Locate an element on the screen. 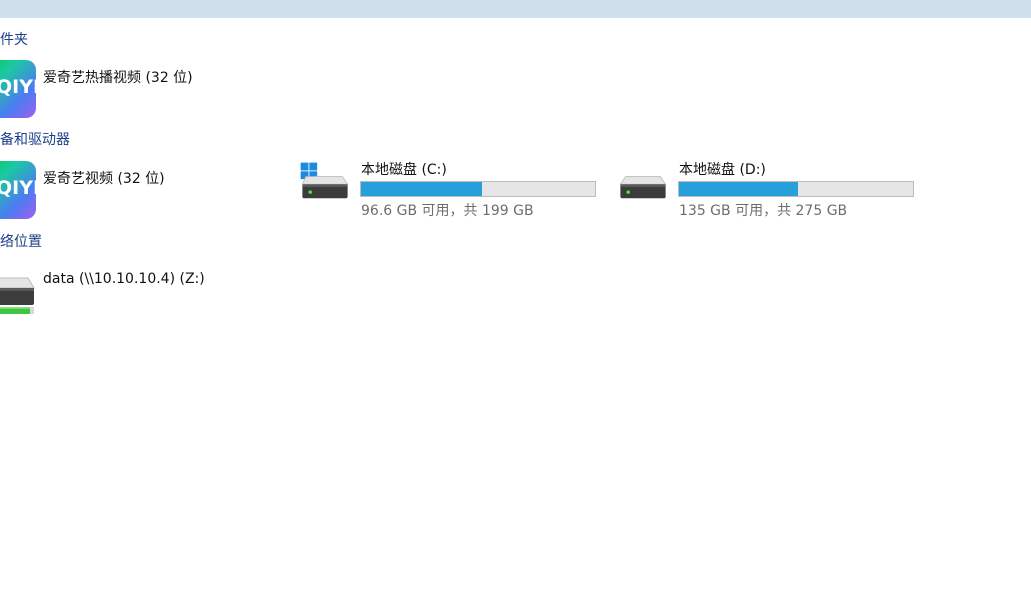 This screenshot has height=599, width=1031. drive-free-space-text: 135 GB 可用，共 275 GB is located at coordinates (763, 211).